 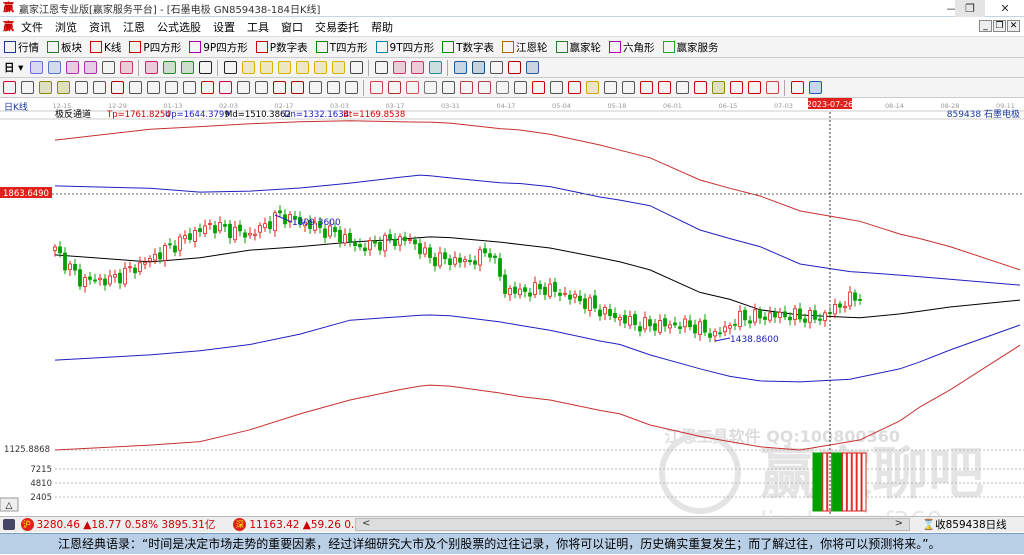 I want to click on toolbar-button: 9T四方形, so click(x=404, y=47).